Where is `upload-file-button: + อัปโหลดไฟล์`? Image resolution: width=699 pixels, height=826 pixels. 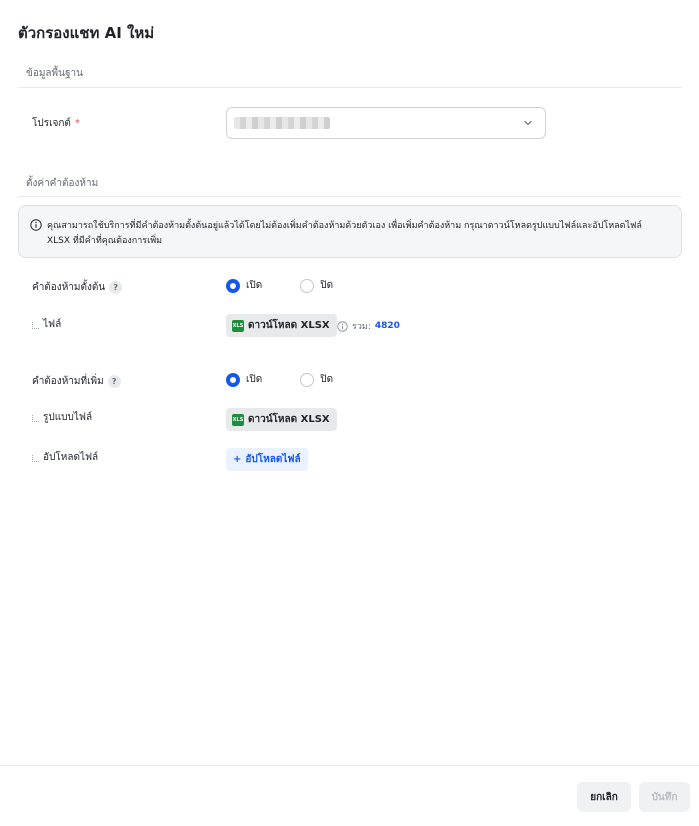
upload-file-button: + อัปโหลดไฟล์ is located at coordinates (267, 459).